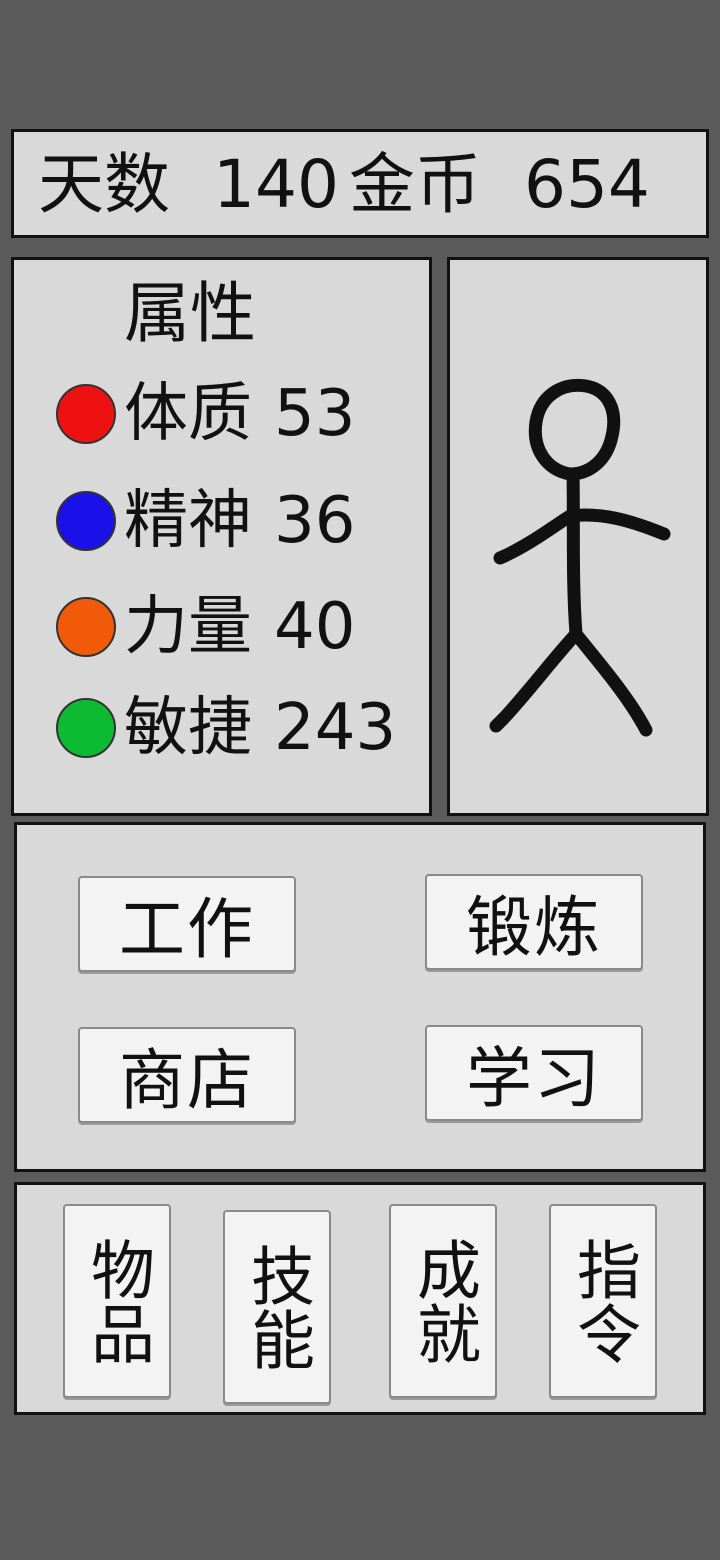  I want to click on bottom-nav-panel: 物品 技能 成就 指令, so click(360, 1298).